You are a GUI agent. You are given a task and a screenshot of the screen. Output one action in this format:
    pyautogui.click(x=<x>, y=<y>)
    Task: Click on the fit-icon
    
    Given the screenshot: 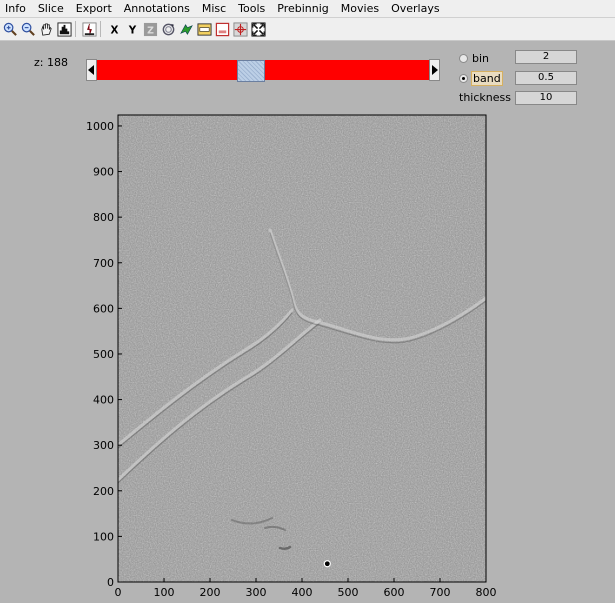 What is the action you would take?
    pyautogui.click(x=258, y=29)
    